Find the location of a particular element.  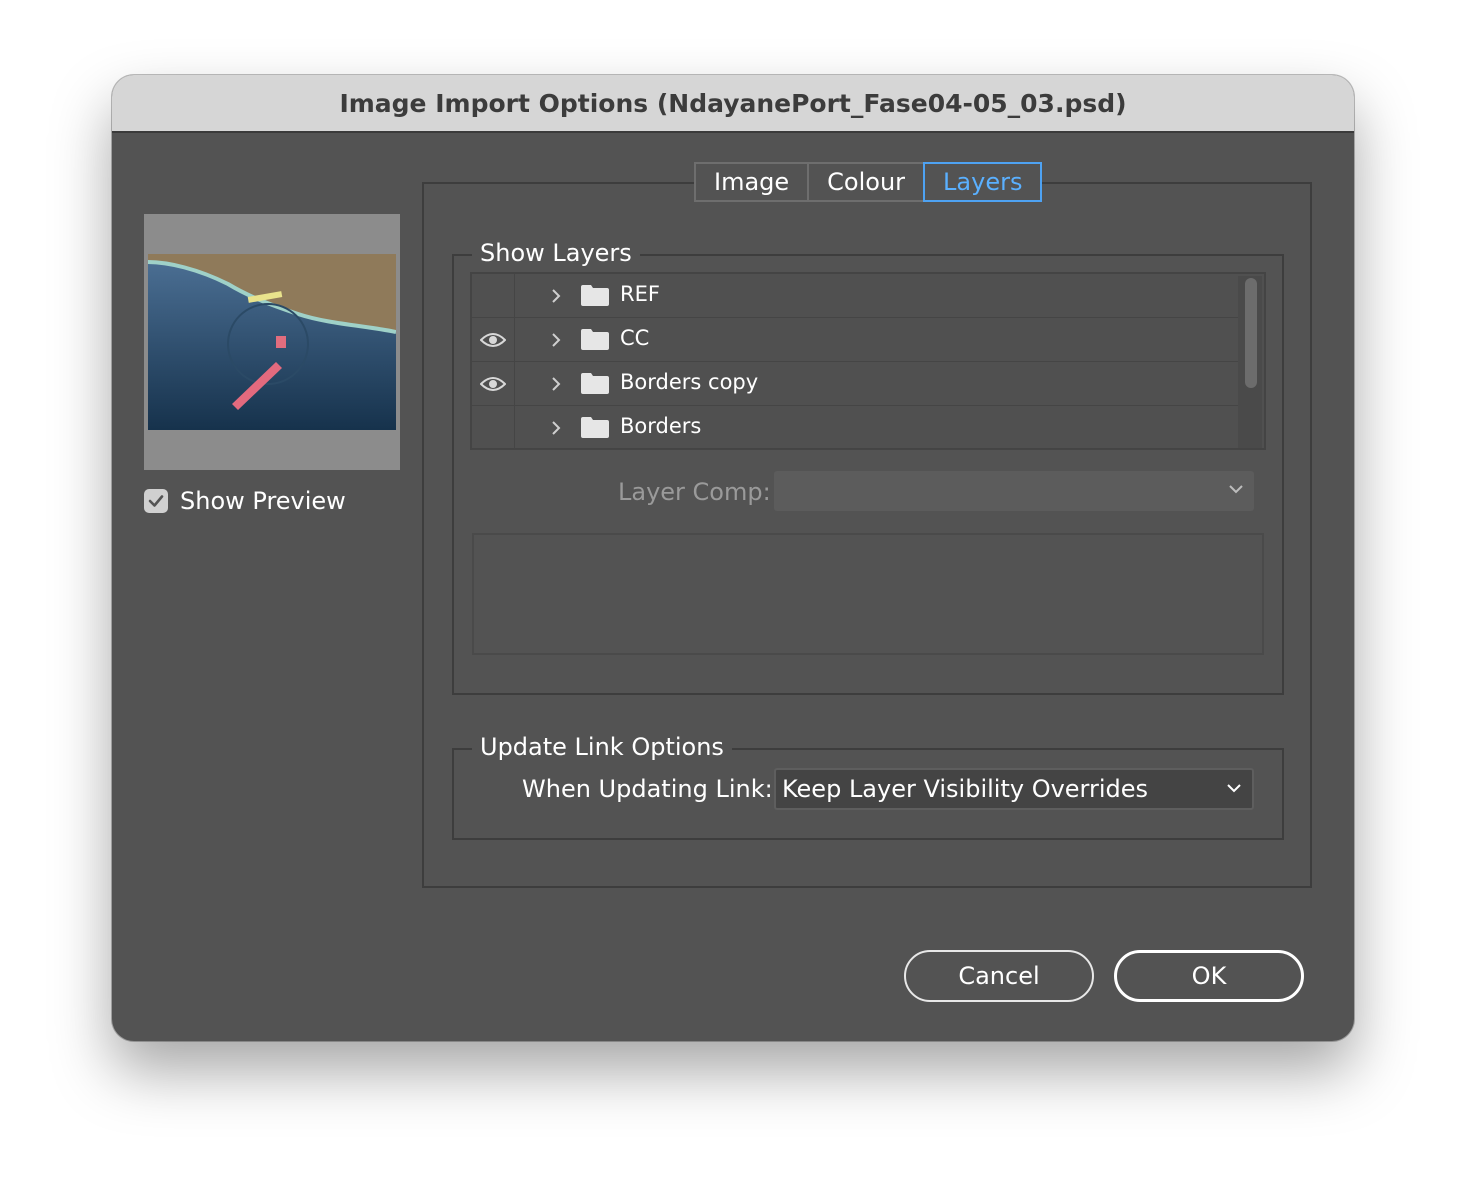

when-updating-dropdown: Keep Layer Visibility Overrides is located at coordinates (1014, 789).